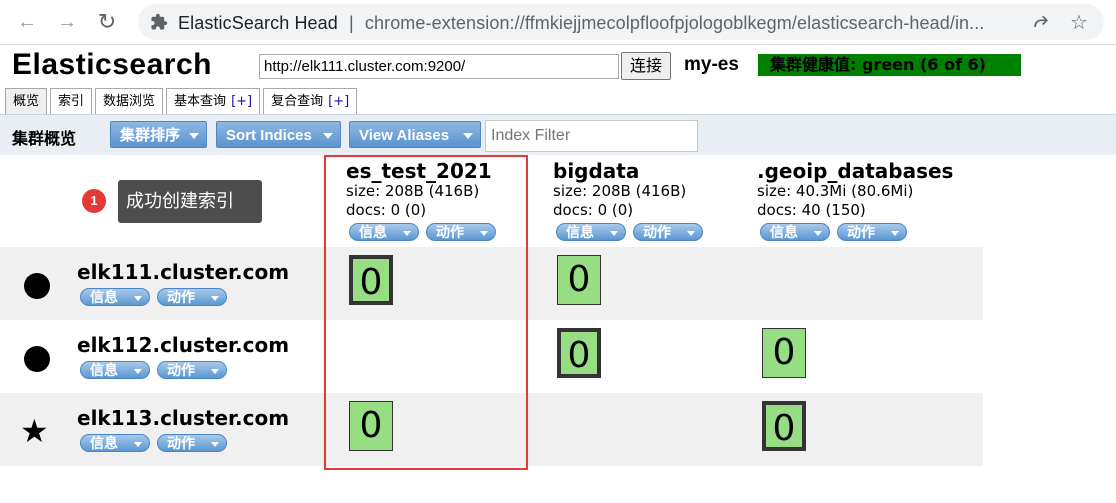 The image size is (1116, 503). Describe the element at coordinates (593, 210) in the screenshot. I see `index-docs: docs: 0 (0)` at that location.